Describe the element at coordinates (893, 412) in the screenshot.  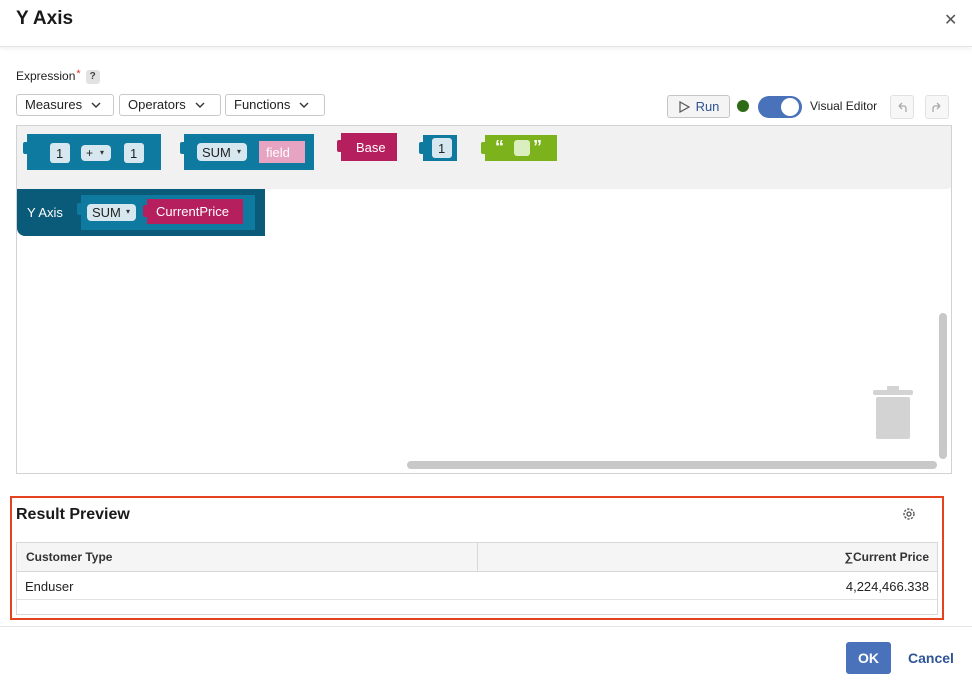
I see `trash-icon` at that location.